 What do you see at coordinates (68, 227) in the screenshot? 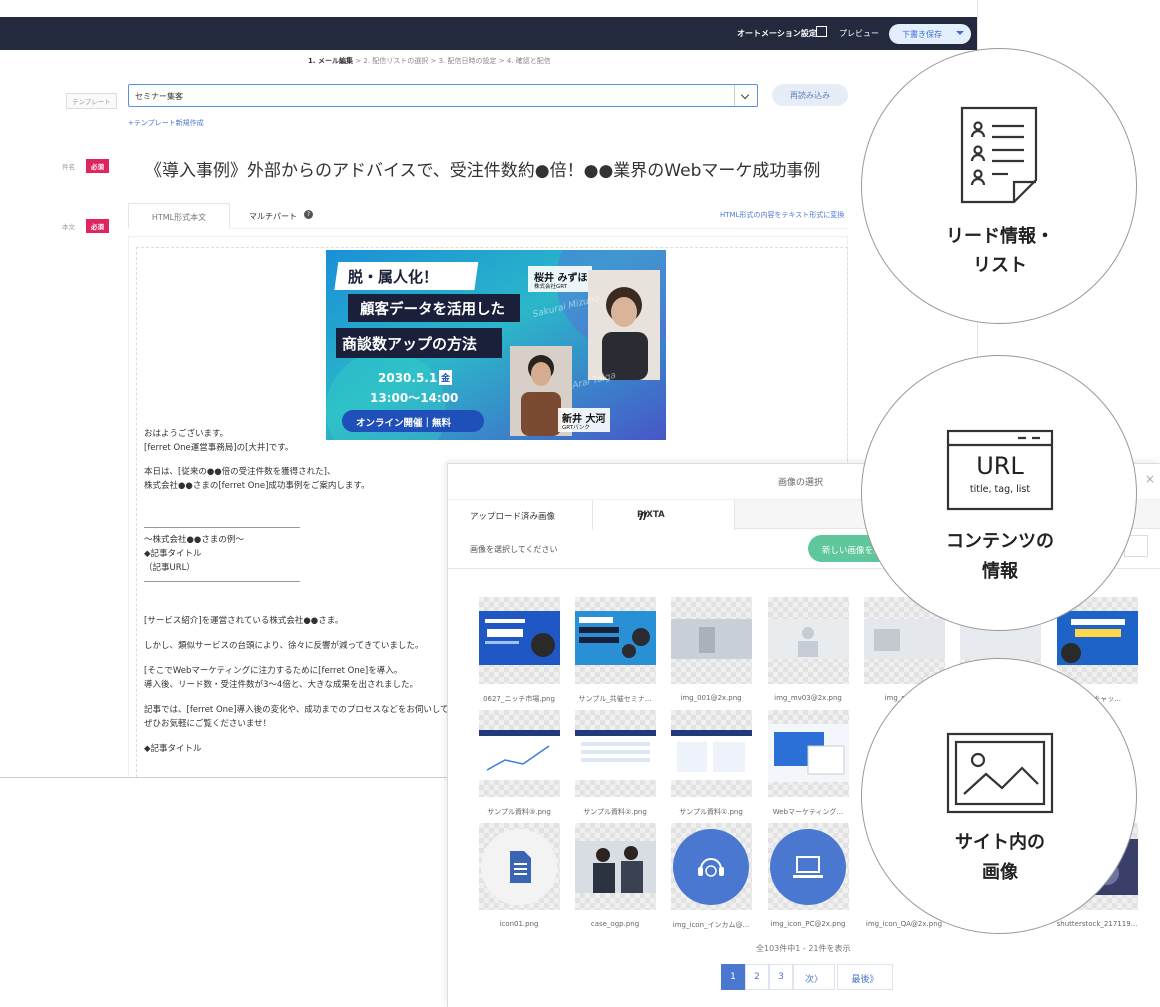
I see `body-label: 本文` at bounding box center [68, 227].